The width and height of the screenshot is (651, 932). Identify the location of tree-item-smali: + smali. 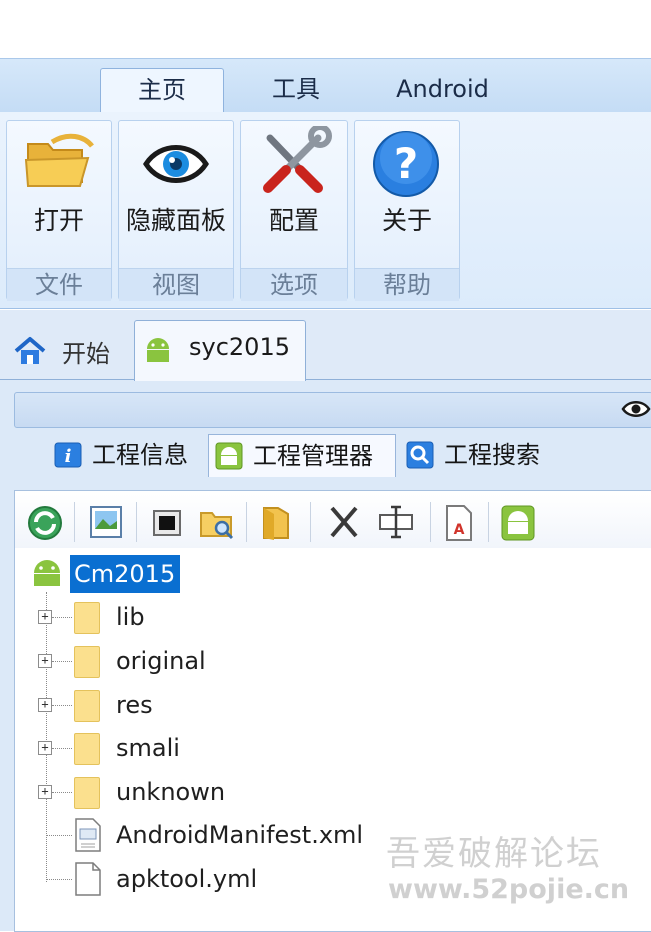
(218, 748).